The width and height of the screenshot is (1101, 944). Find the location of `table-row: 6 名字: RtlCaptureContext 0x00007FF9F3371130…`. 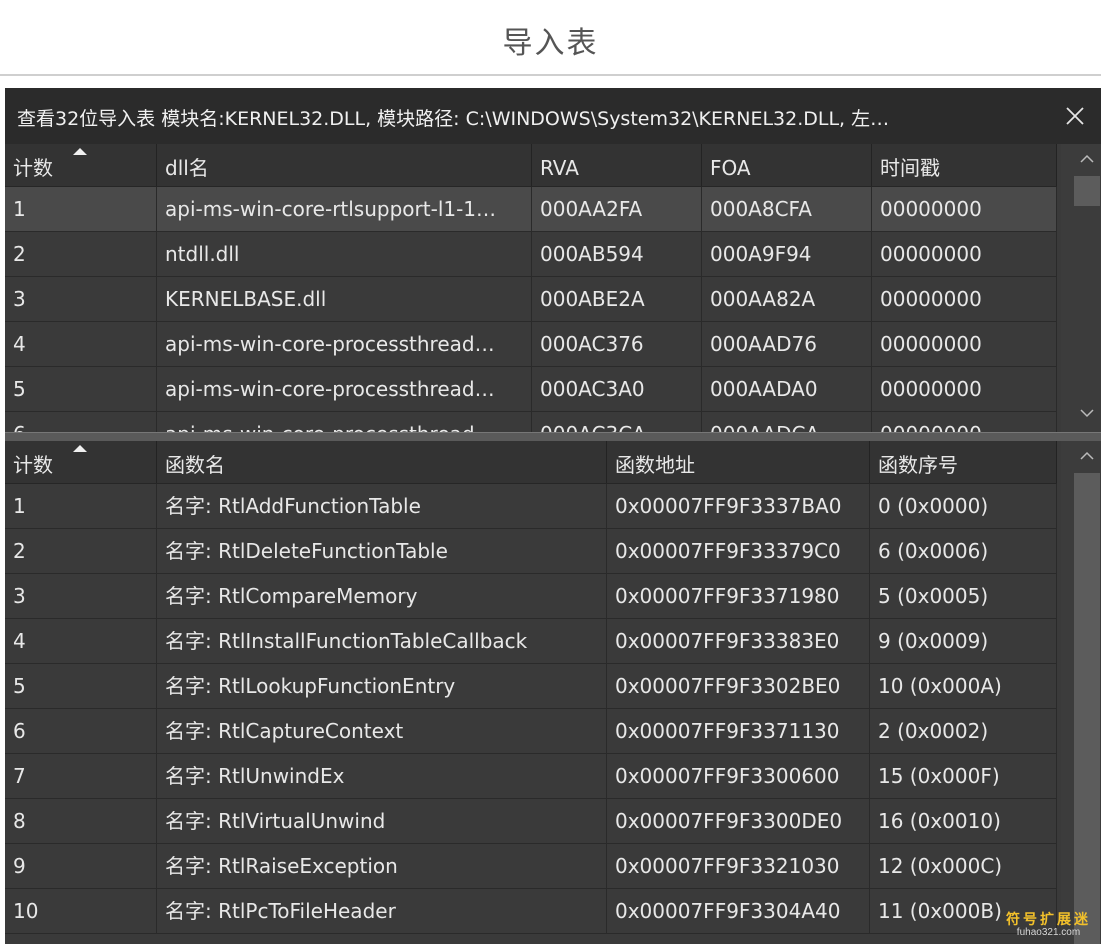

table-row: 6 名字: RtlCaptureContext 0x00007FF9F3371130… is located at coordinates (531, 731).